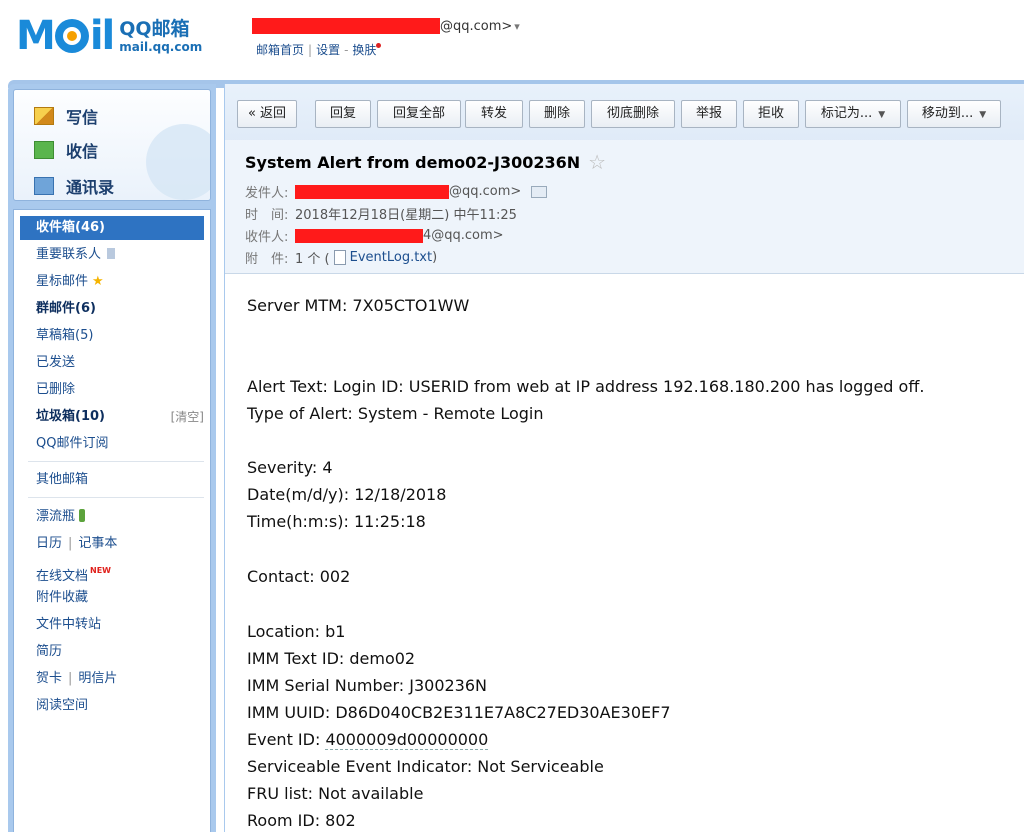  I want to click on delete-permanently-button: 彻底删除, so click(633, 114).